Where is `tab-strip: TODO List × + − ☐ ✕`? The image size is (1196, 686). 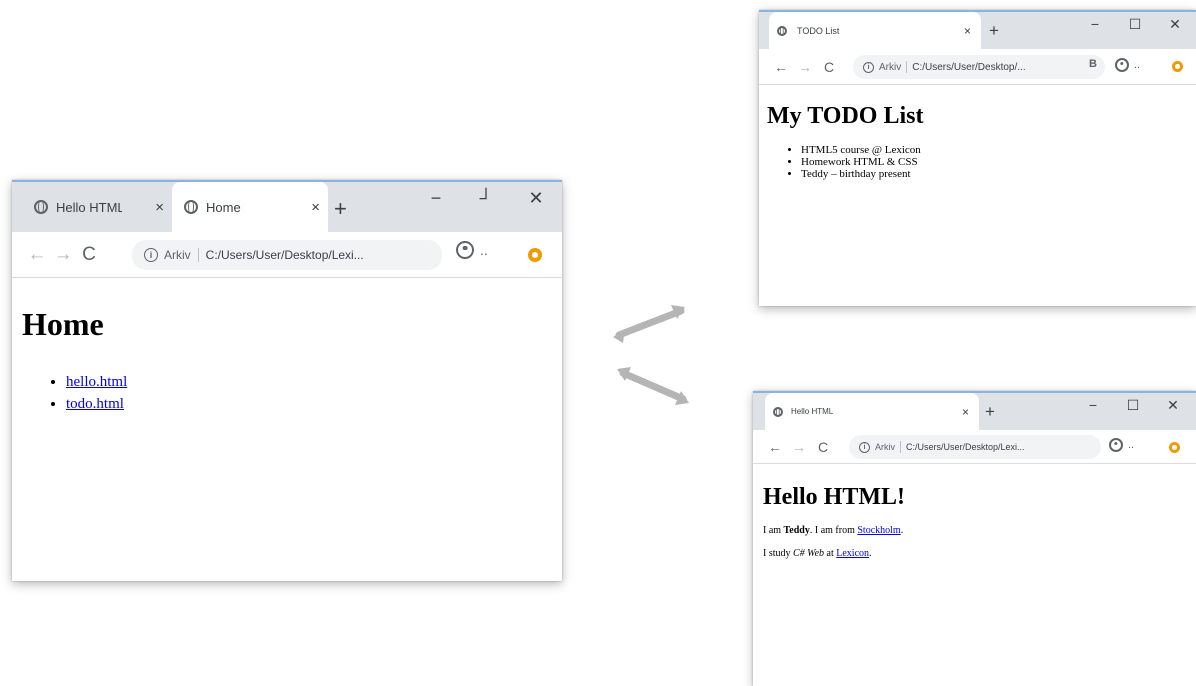
tab-strip: TODO List × + − ☐ ✕ is located at coordinates (977, 30).